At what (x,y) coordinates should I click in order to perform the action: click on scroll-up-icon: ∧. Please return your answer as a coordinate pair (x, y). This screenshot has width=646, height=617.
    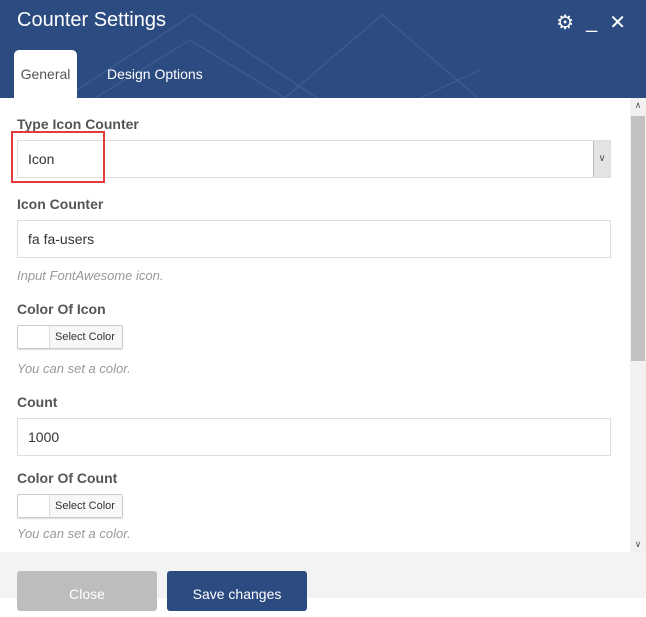
    Looking at the image, I should click on (638, 105).